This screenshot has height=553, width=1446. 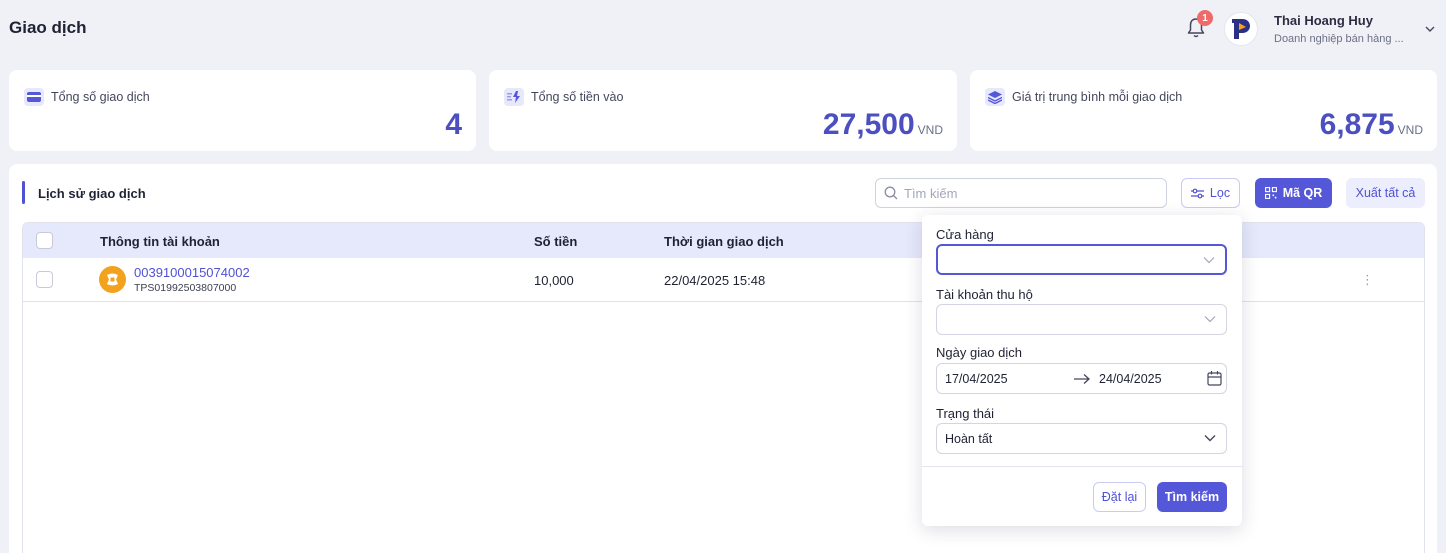 What do you see at coordinates (1024, 193) in the screenshot?
I see `search-input` at bounding box center [1024, 193].